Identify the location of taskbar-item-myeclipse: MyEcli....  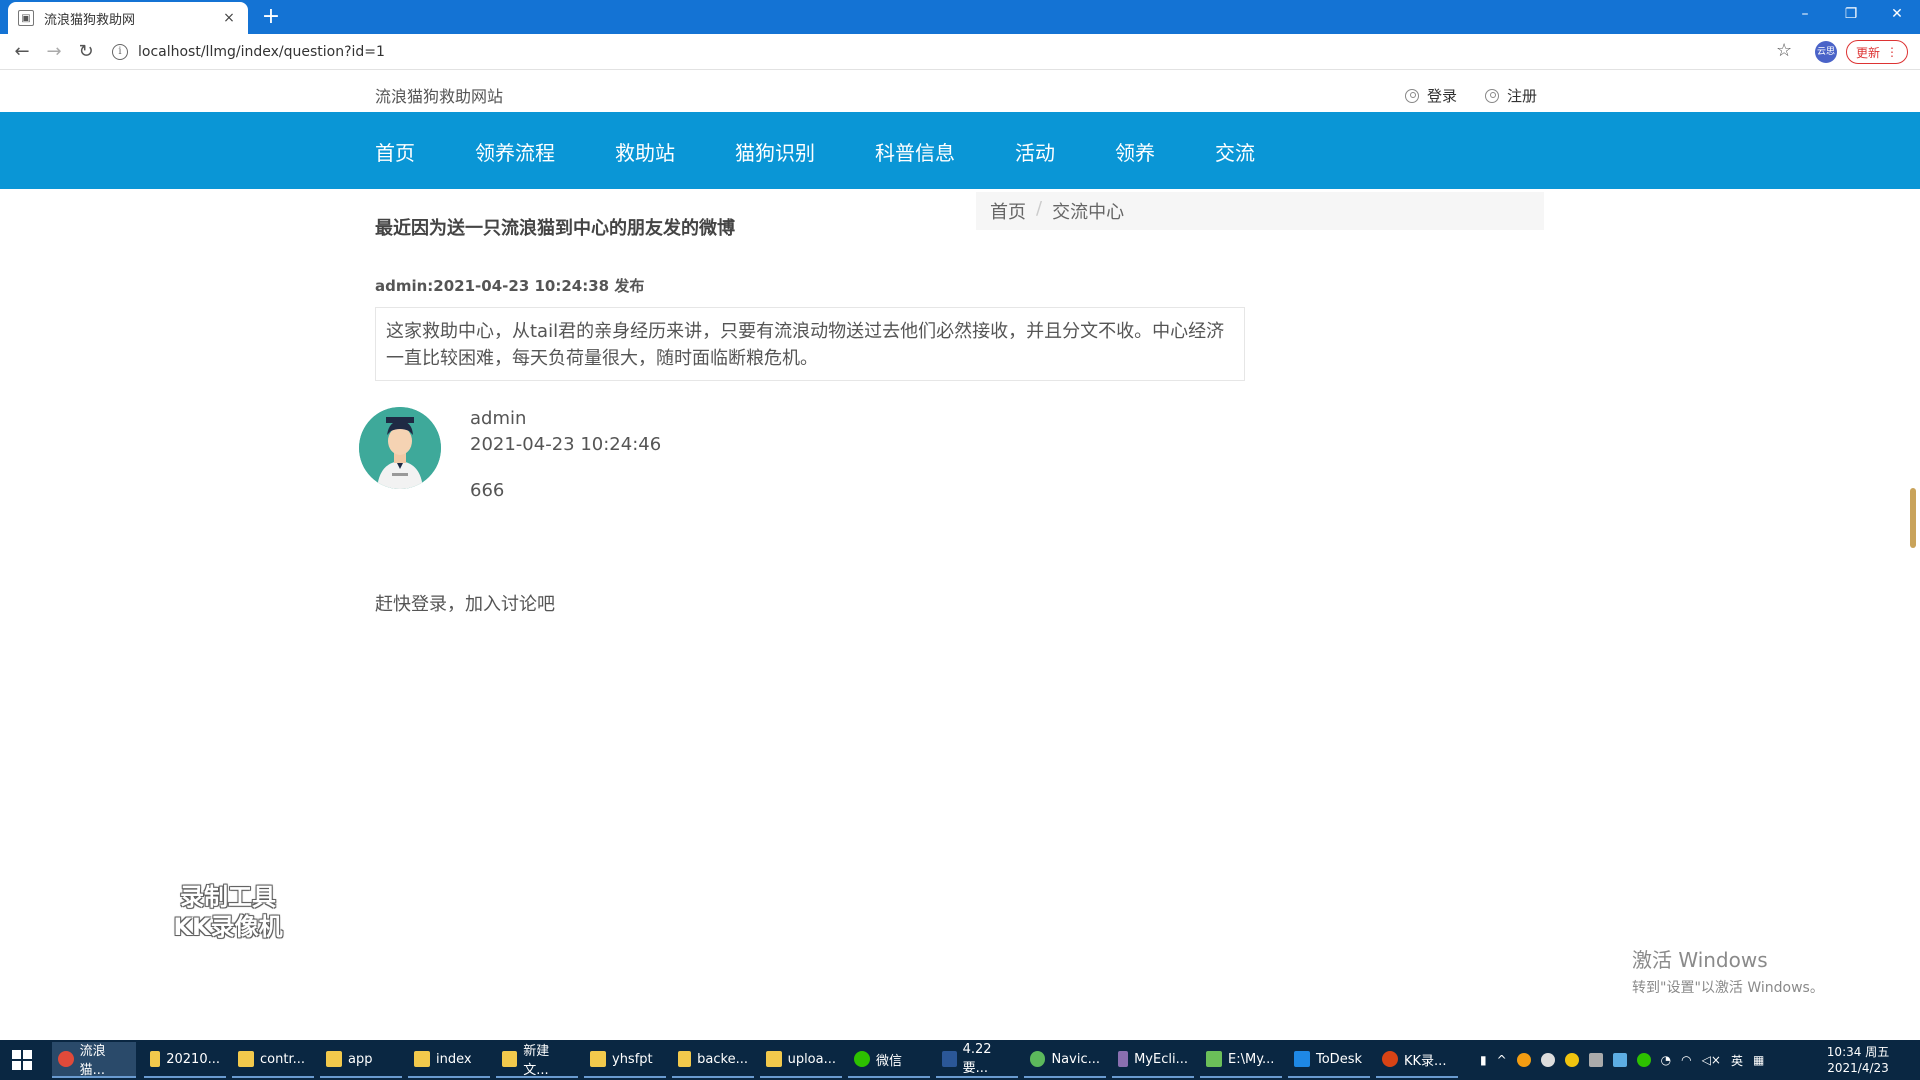
(1153, 1060).